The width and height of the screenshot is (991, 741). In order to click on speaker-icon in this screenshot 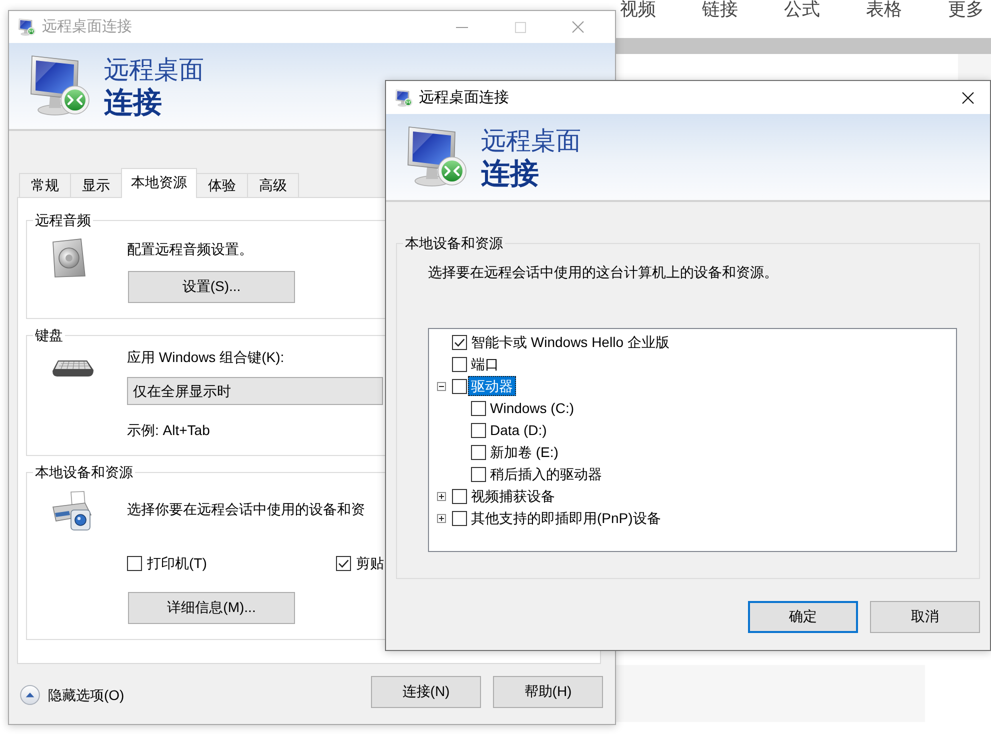, I will do `click(69, 258)`.